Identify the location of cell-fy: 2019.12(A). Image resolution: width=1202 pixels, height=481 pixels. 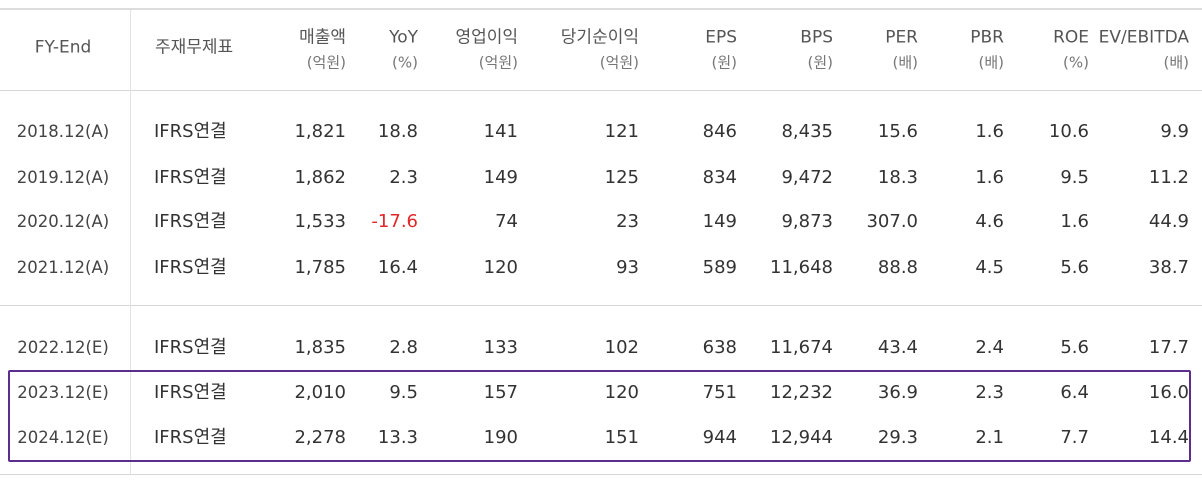
(63, 177).